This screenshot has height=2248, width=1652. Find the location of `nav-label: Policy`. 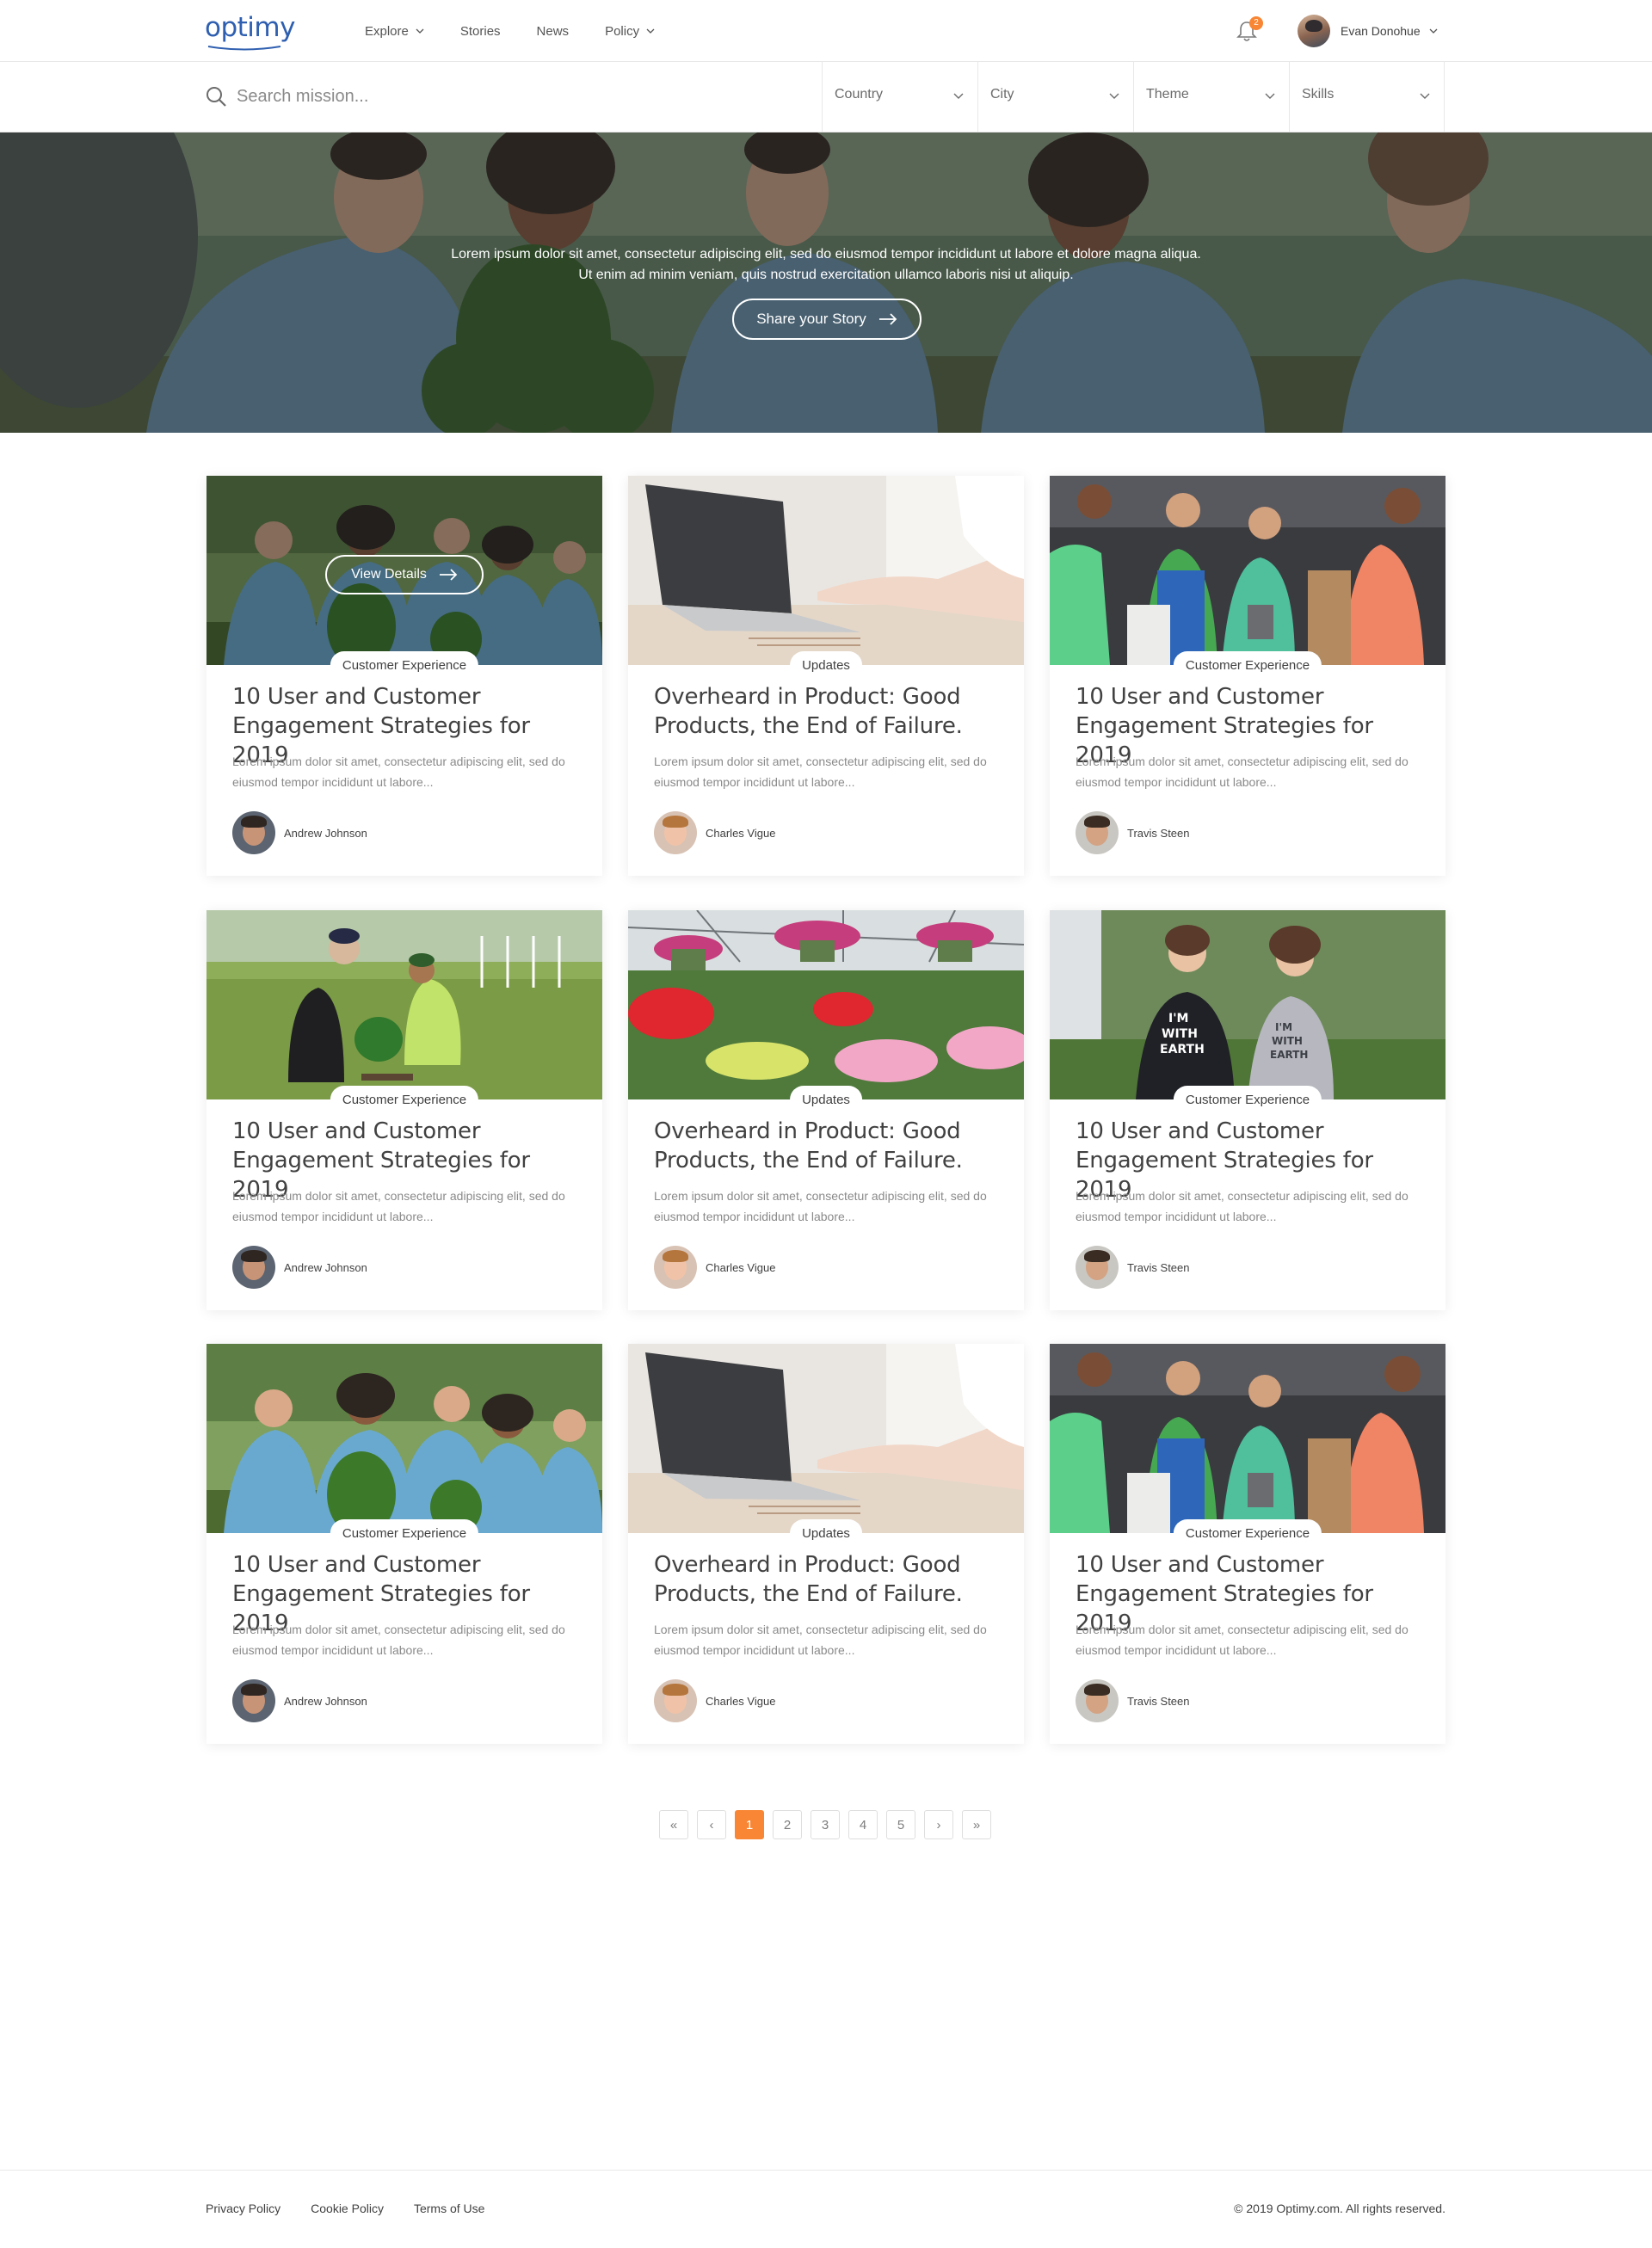

nav-label: Policy is located at coordinates (622, 31).